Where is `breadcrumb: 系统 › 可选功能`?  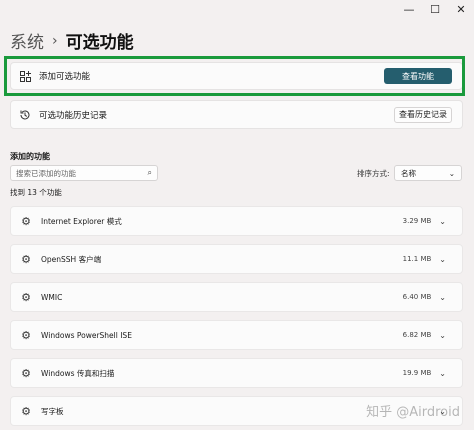
breadcrumb: 系统 › 可选功能 is located at coordinates (72, 41).